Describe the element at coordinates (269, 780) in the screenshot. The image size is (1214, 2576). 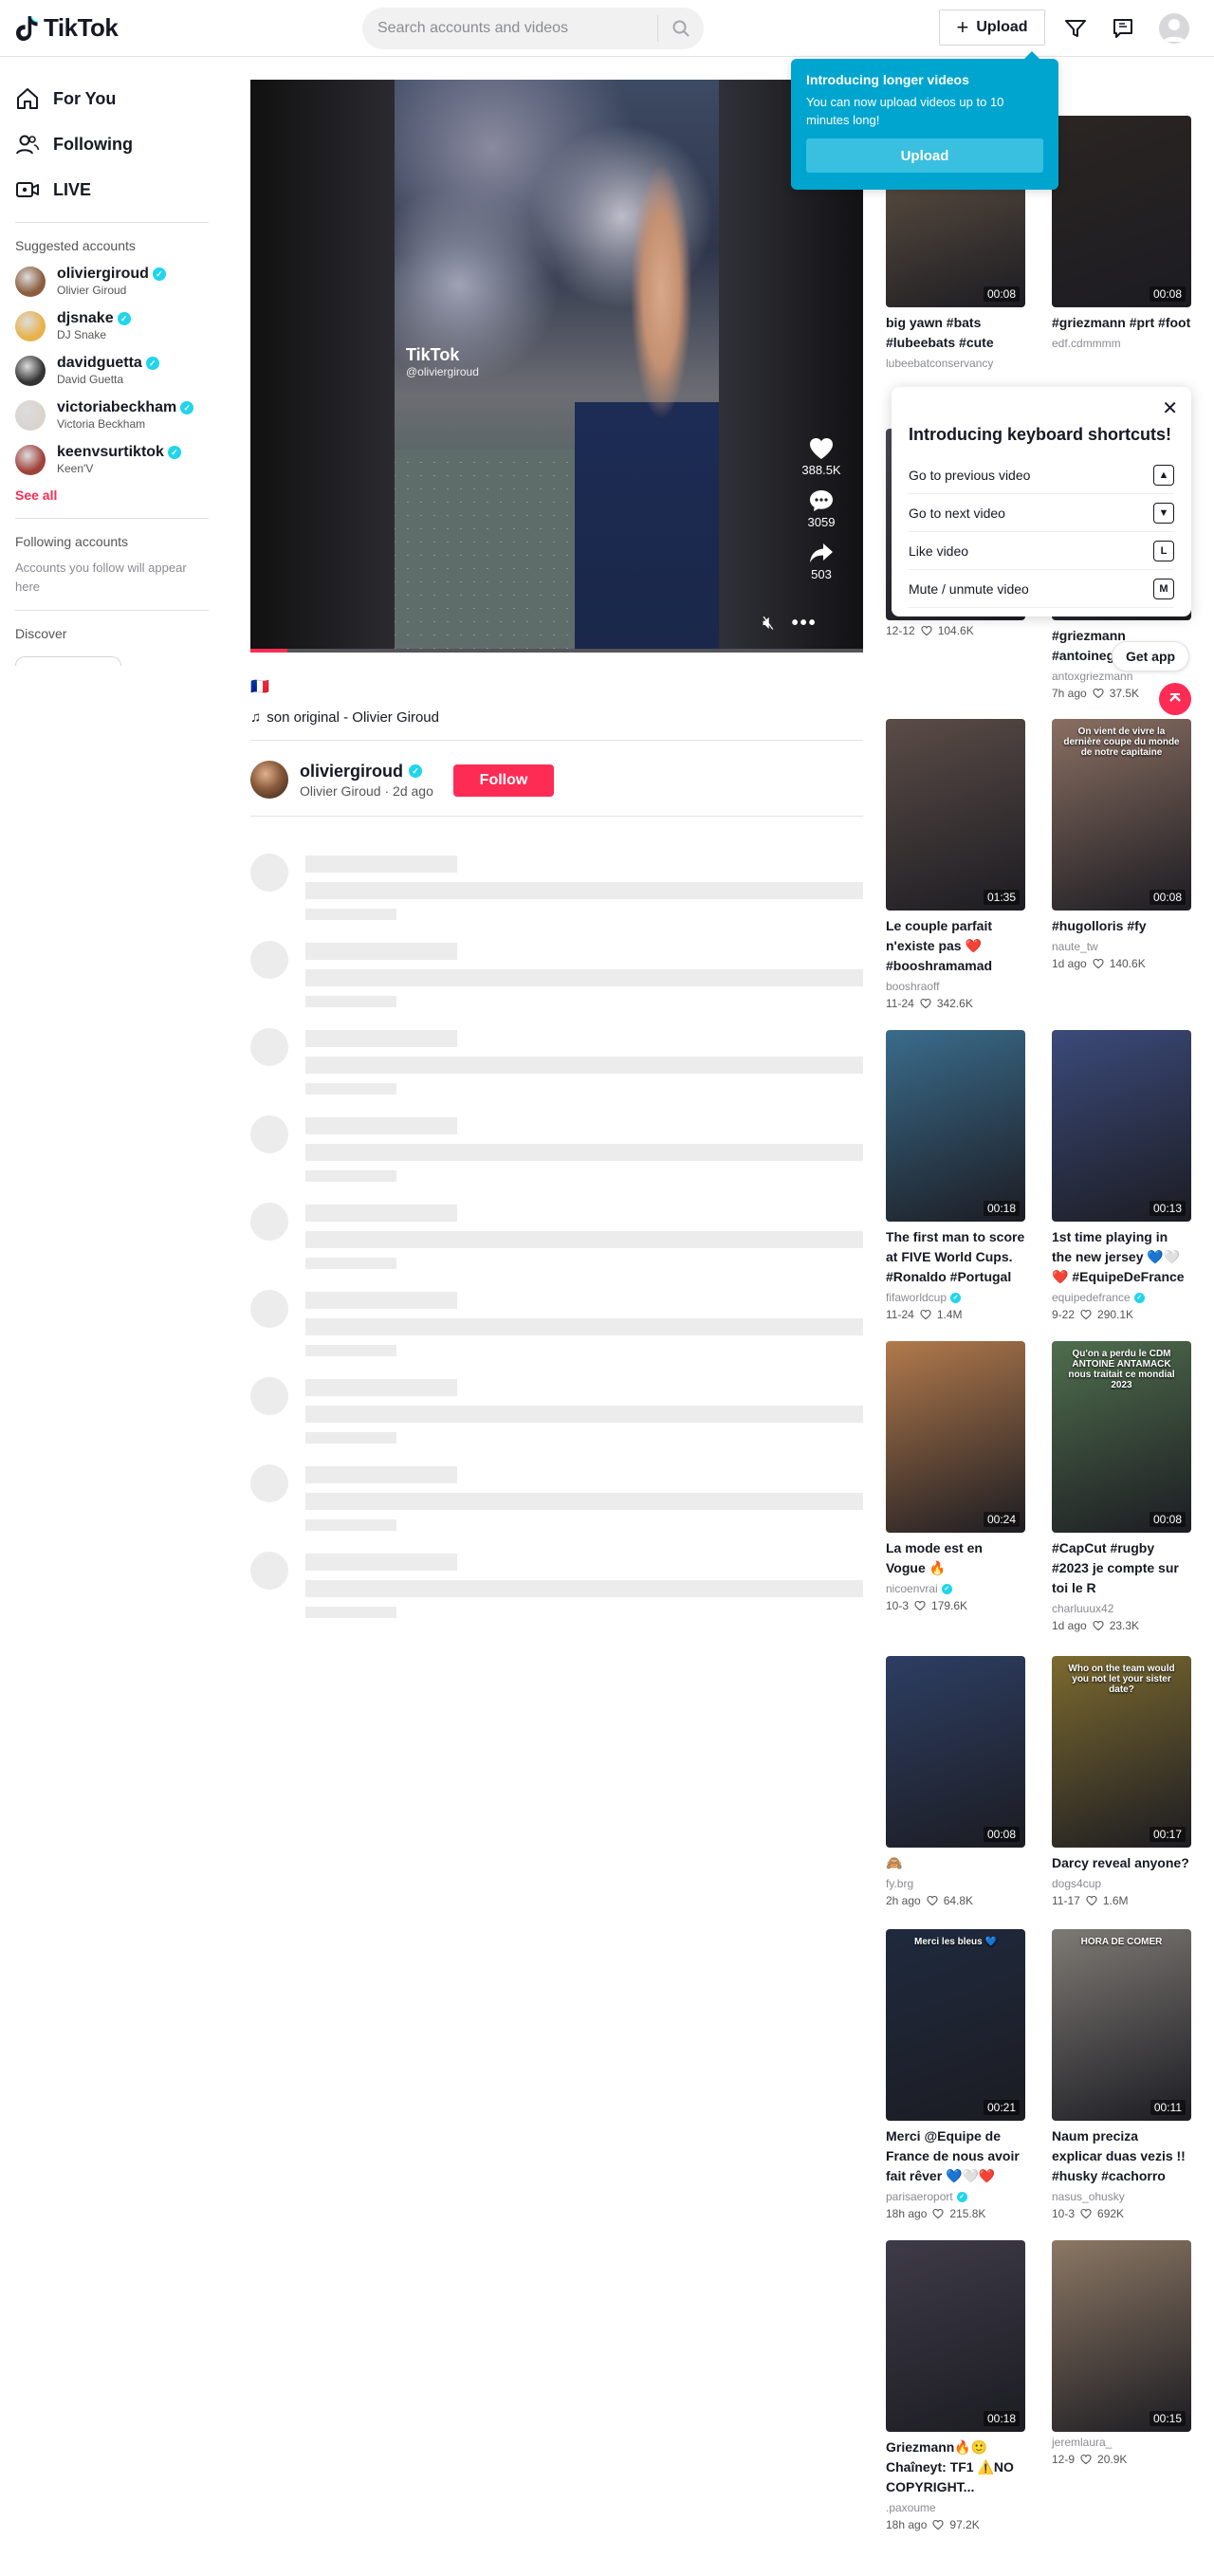
I see `author-avatar` at that location.